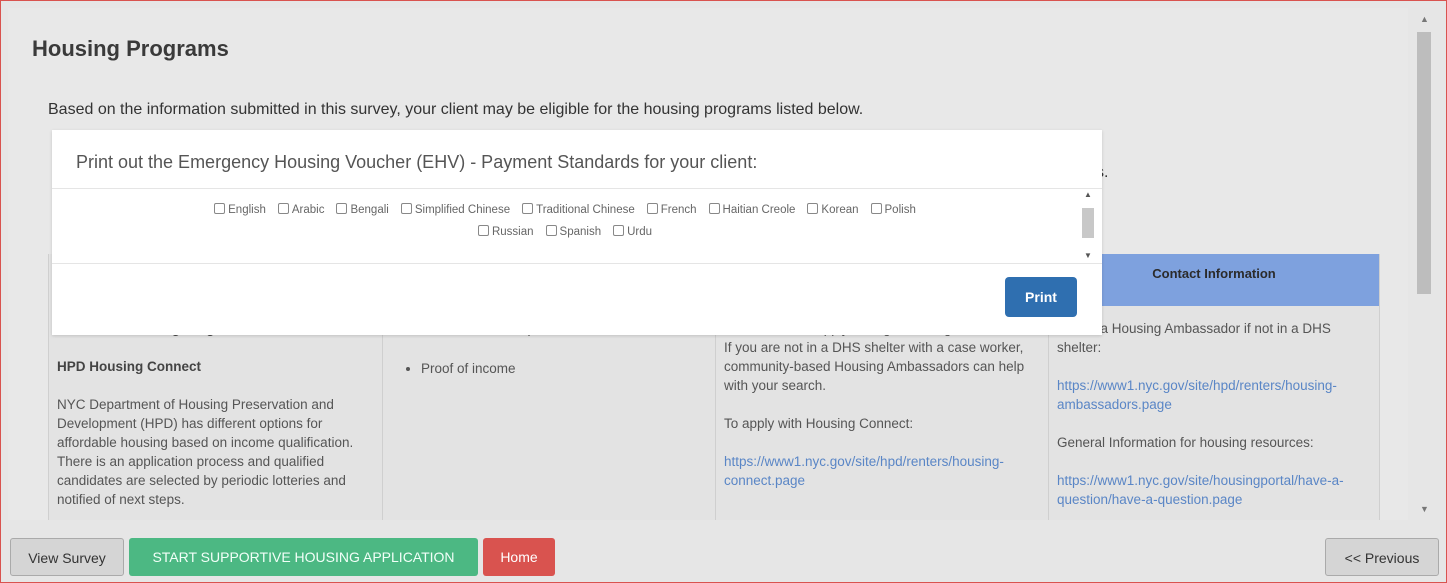  I want to click on language-option-arabic: Arabic, so click(301, 210).